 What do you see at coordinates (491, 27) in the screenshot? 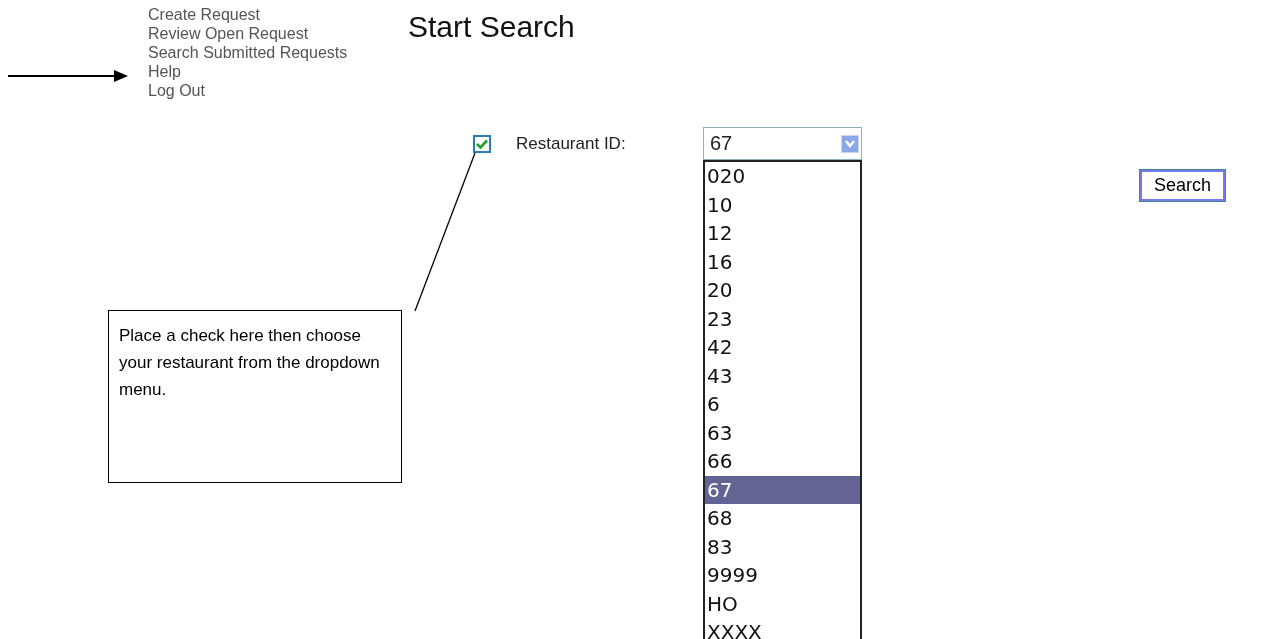
I see `page-heading: Start Search` at bounding box center [491, 27].